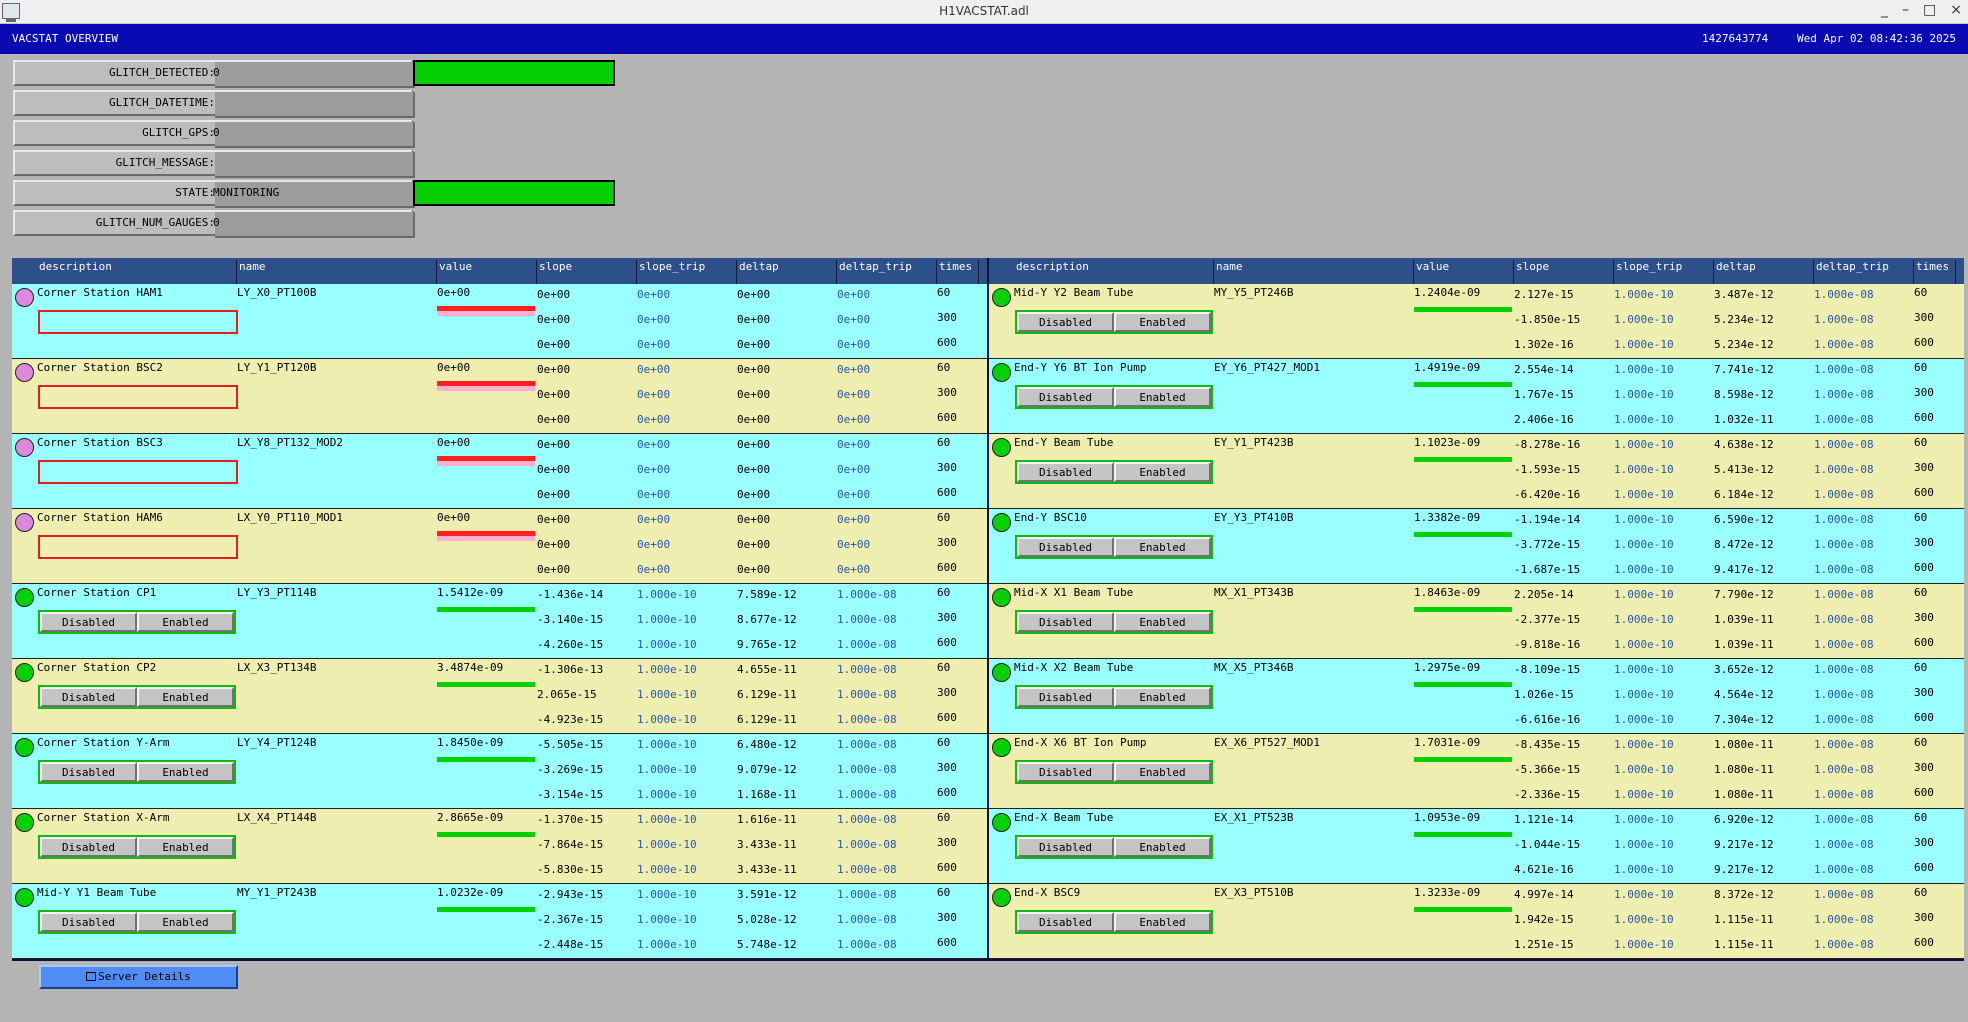 The image size is (1968, 1022). I want to click on column-header-deltap-trip: deltap_trip, so click(1864, 272).